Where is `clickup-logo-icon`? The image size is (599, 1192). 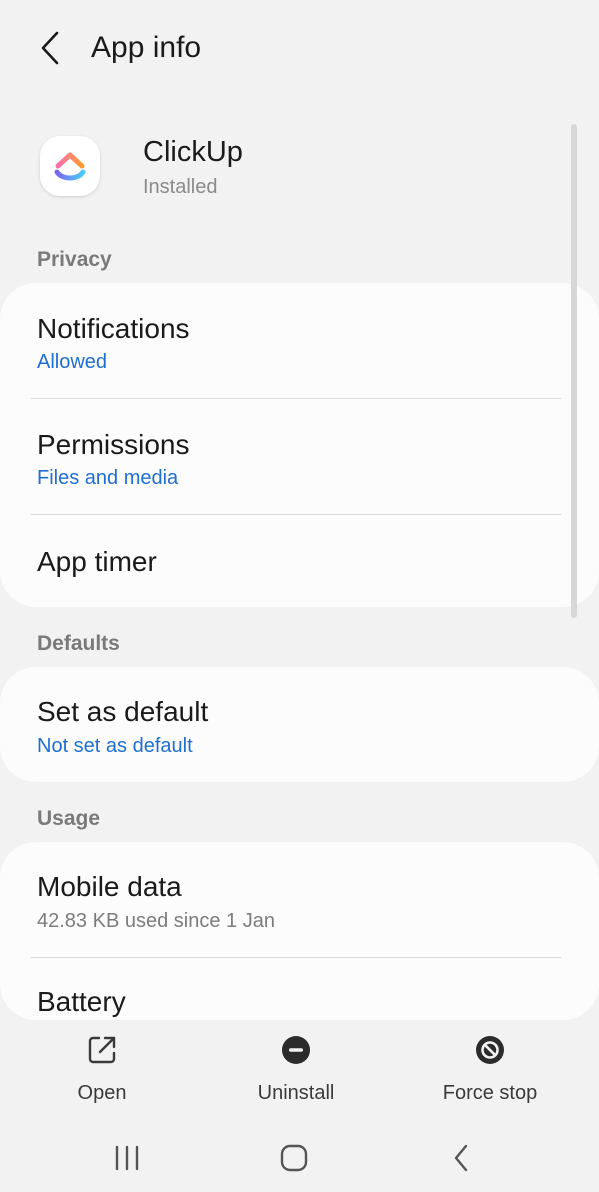 clickup-logo-icon is located at coordinates (70, 166).